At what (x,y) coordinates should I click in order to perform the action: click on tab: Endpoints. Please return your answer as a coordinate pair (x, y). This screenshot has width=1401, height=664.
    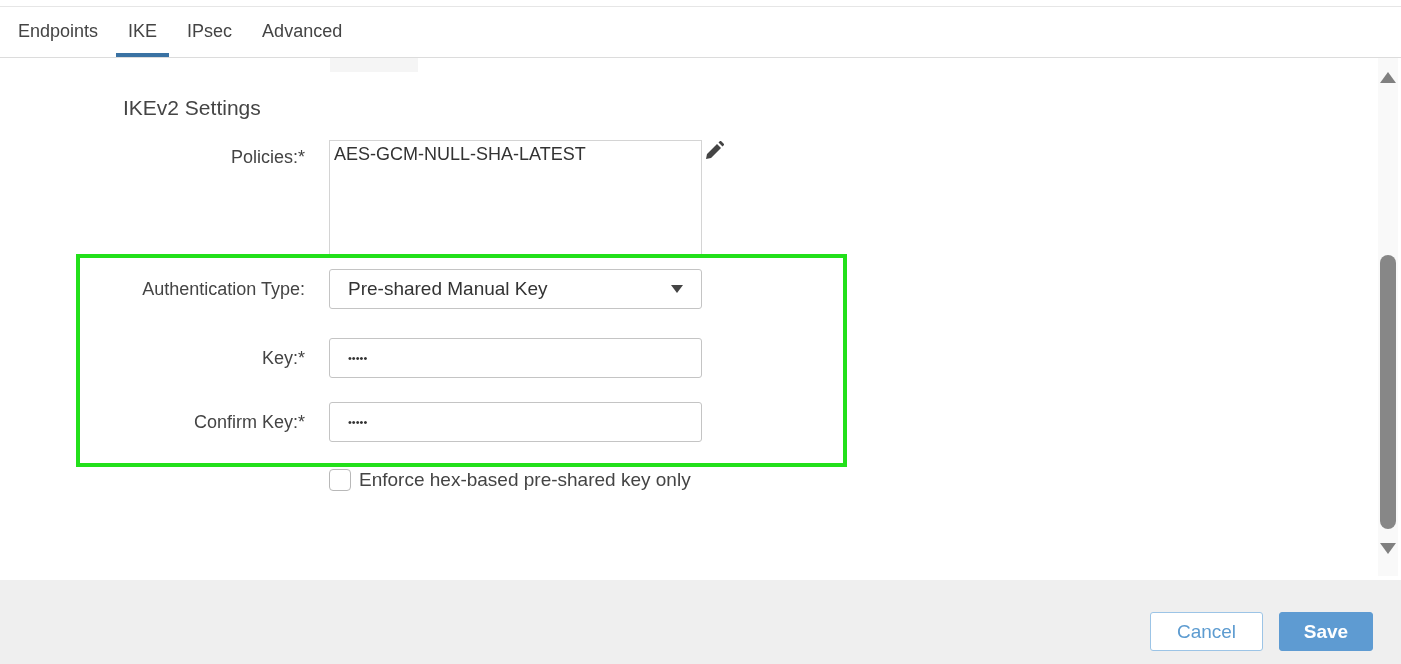
    Looking at the image, I should click on (58, 32).